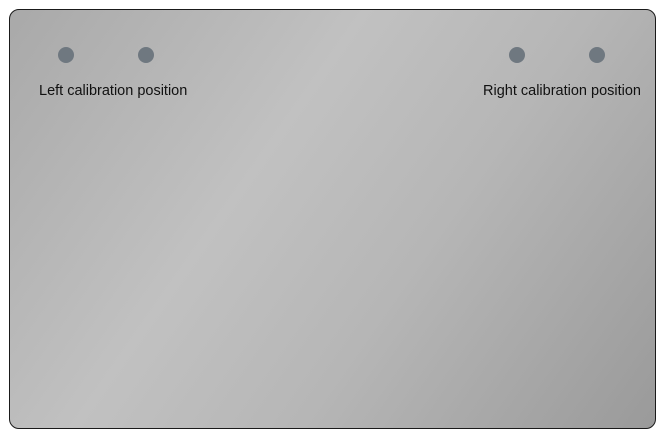 The image size is (669, 440). Describe the element at coordinates (562, 91) in the screenshot. I see `right-calibration-label: Right calibration position` at that location.